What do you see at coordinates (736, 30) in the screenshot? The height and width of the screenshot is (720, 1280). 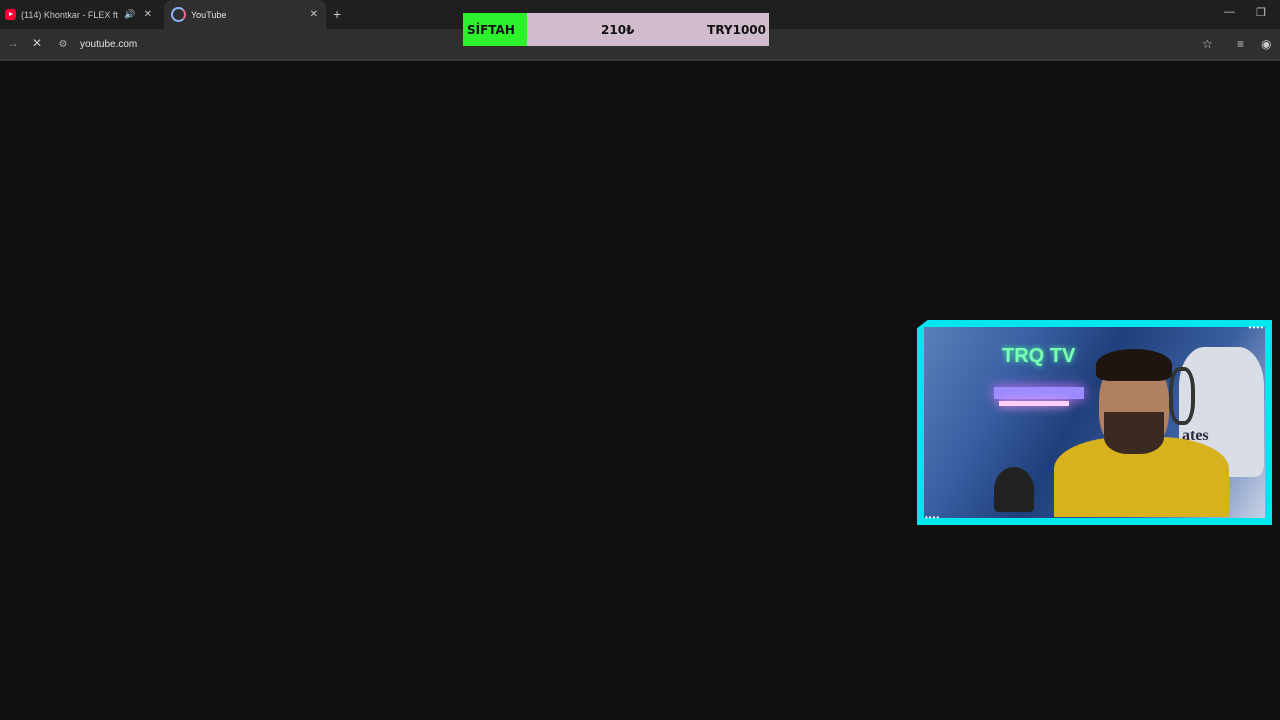 I see `donation-goal: TRY1000` at bounding box center [736, 30].